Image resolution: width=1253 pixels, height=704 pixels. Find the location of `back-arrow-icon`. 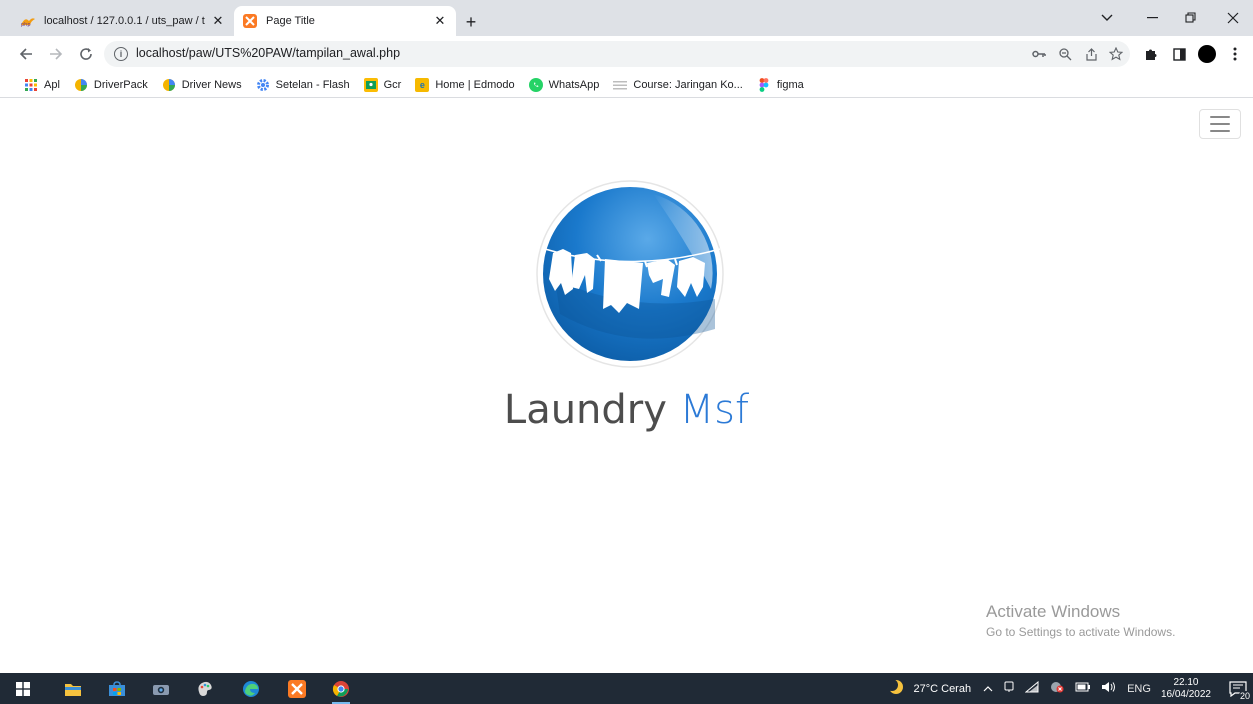

back-arrow-icon is located at coordinates (26, 54).